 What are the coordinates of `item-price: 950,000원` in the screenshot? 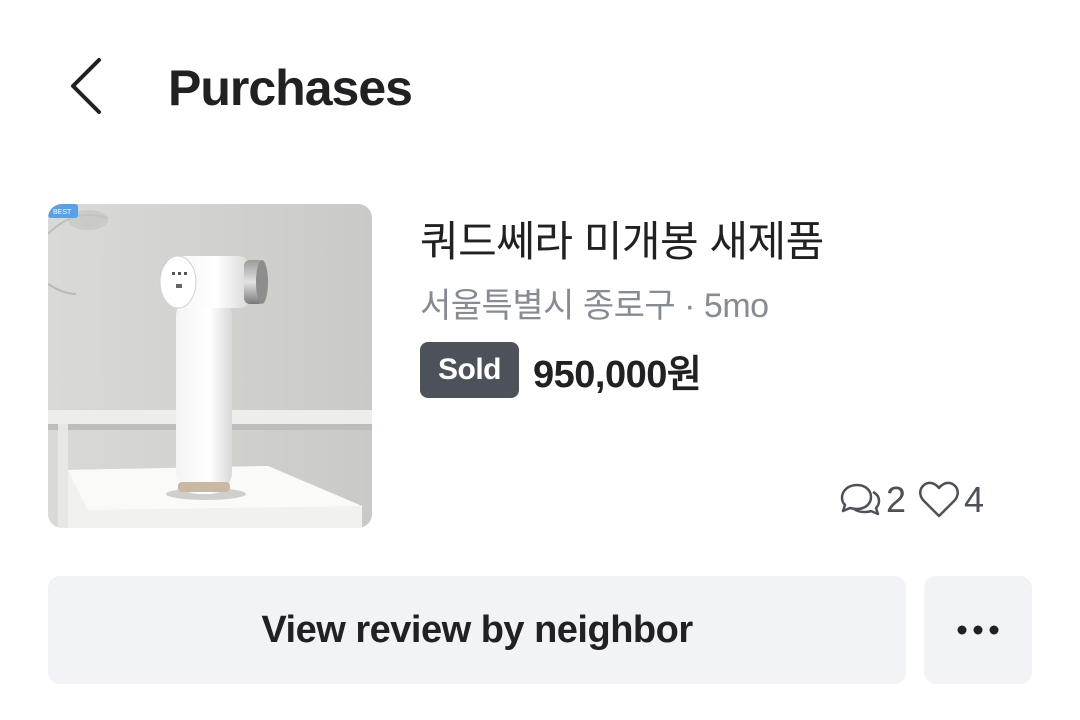 It's located at (617, 374).